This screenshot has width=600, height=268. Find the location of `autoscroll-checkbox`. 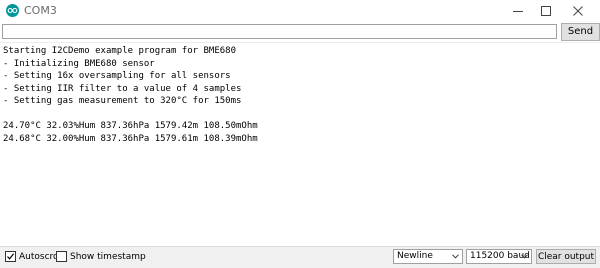

autoscroll-checkbox is located at coordinates (10, 256).